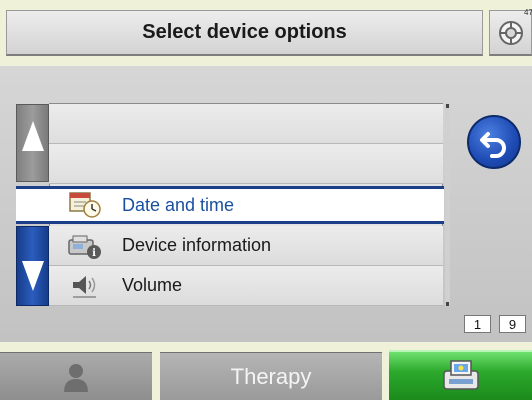  Describe the element at coordinates (447, 106) in the screenshot. I see `scrollbar-top-marker` at that location.